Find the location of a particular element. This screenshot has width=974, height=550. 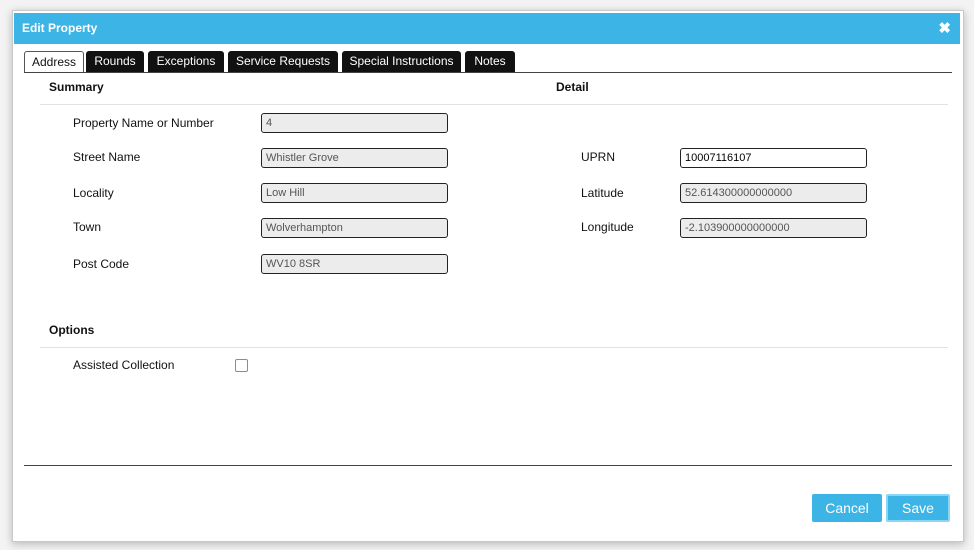

summary-divider is located at coordinates (494, 104).